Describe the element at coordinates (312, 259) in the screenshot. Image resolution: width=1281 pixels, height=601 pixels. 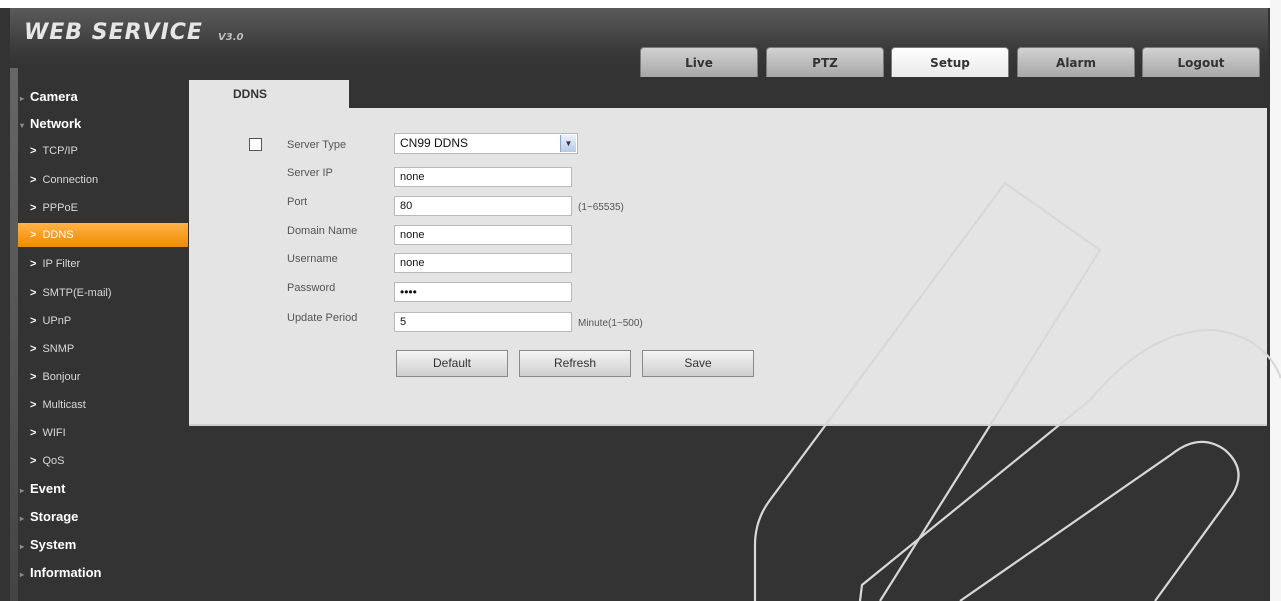
I see `username-label: Username` at that location.